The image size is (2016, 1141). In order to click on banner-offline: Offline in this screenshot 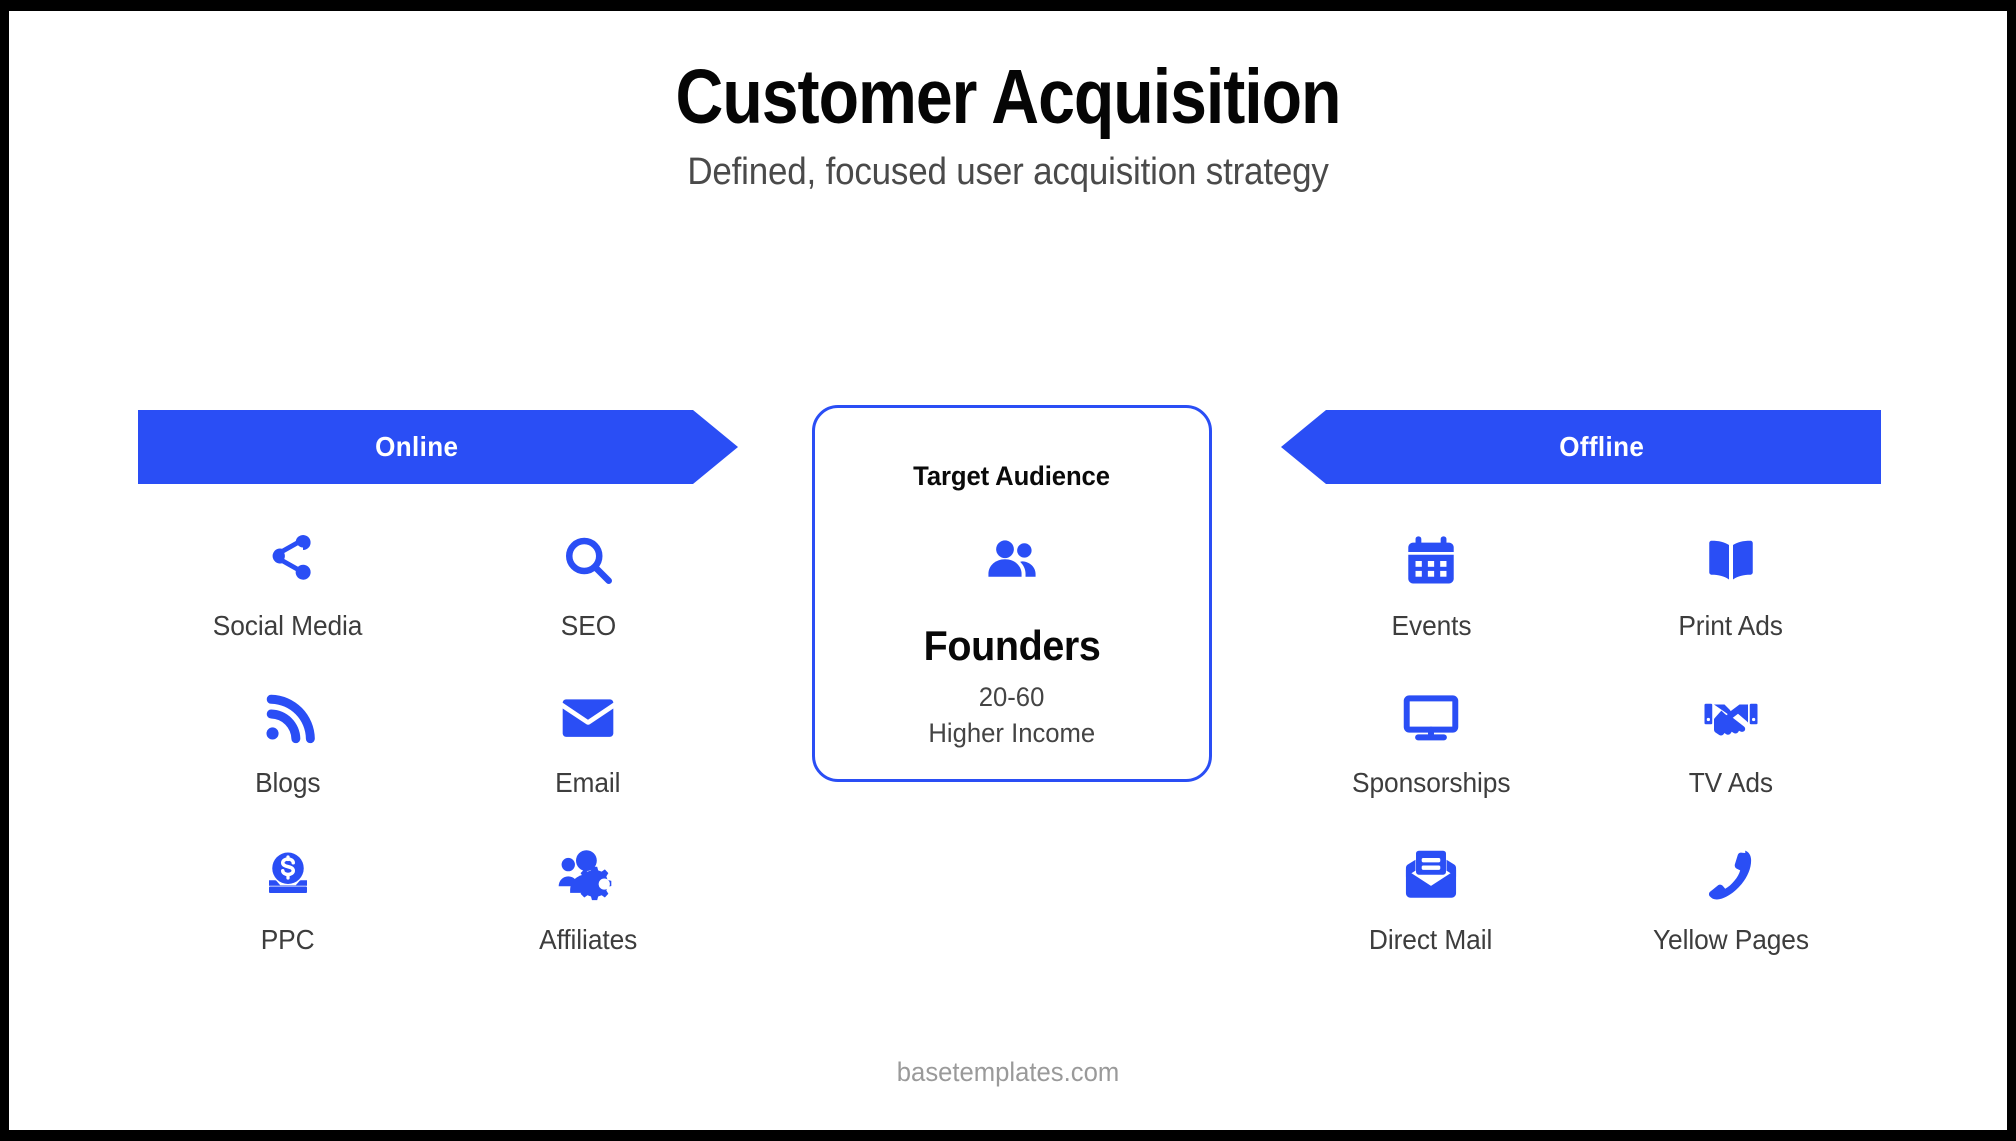, I will do `click(1581, 447)`.